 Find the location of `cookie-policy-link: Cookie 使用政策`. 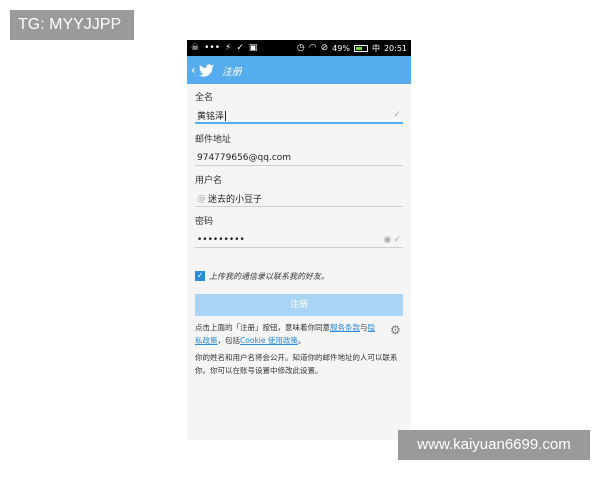

cookie-policy-link: Cookie 使用政策 is located at coordinates (269, 340).